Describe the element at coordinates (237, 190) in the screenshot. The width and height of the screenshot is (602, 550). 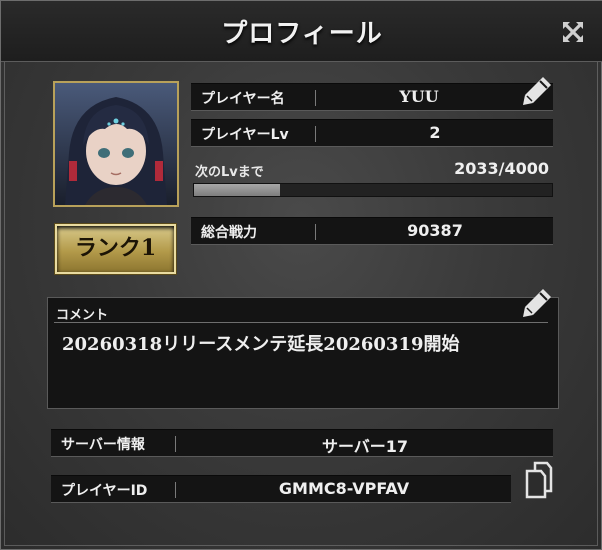
I see `exp-progress-fill` at that location.